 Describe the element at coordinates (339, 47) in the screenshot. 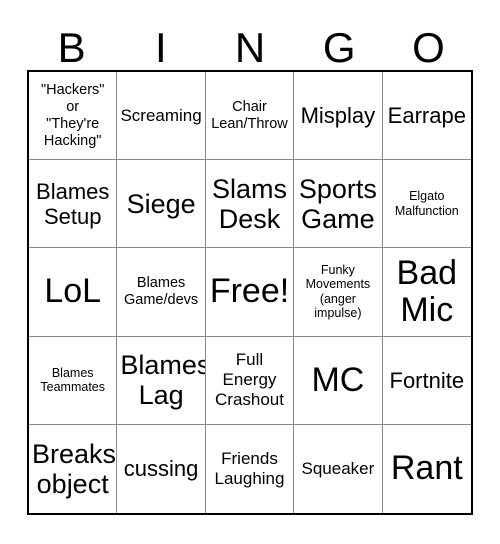

I see `header-letter-g: G` at that location.